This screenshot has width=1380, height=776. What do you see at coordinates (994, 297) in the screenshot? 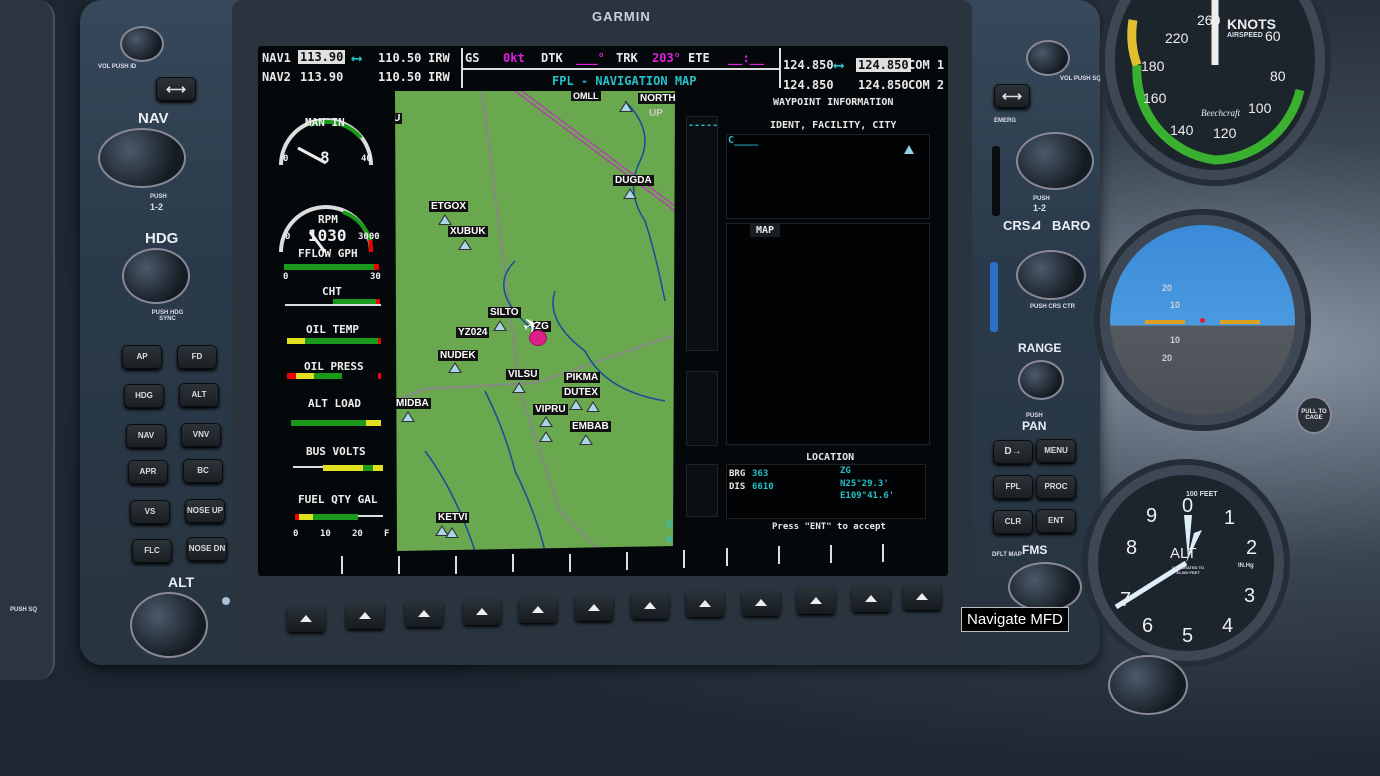
I see `backlight-slider` at bounding box center [994, 297].